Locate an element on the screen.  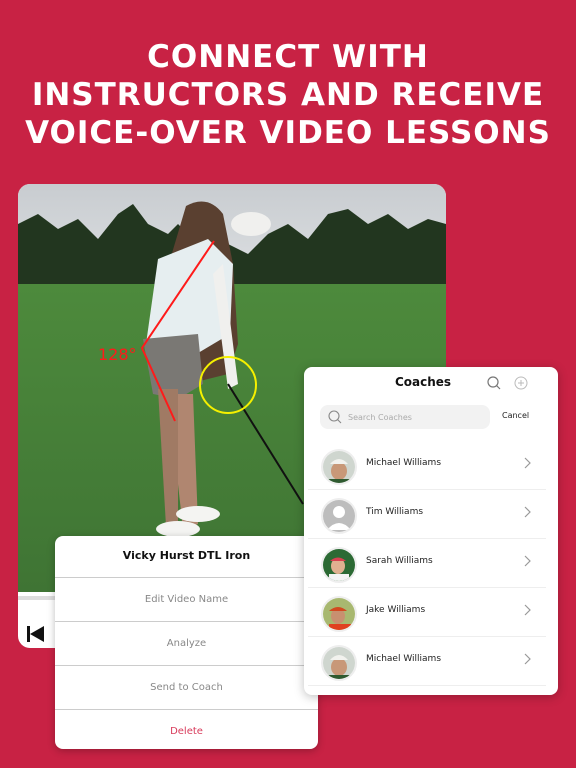
default-avatar-icon is located at coordinates (339, 516).